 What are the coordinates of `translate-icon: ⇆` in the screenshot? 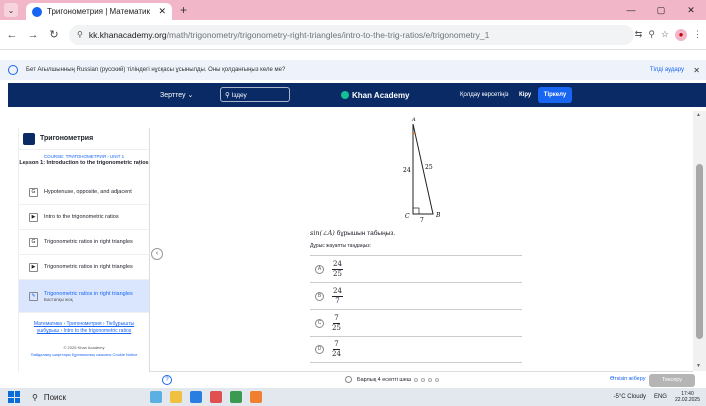 It's located at (639, 34).